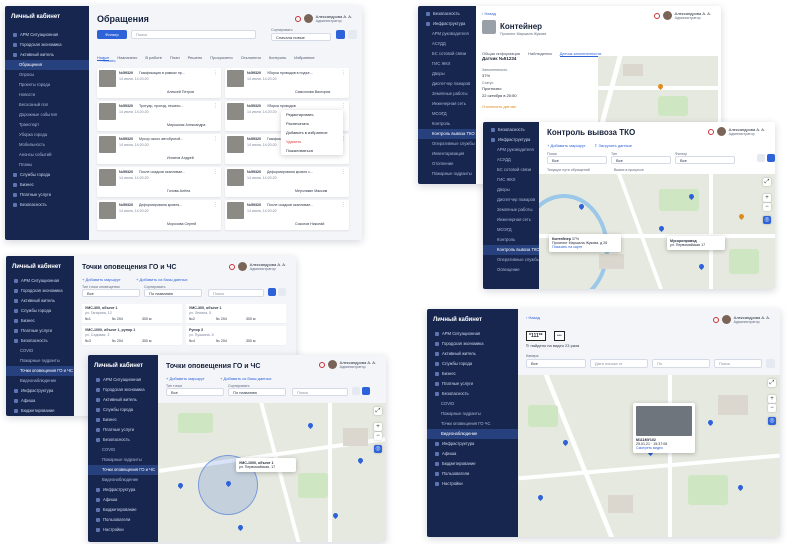 The height and width of the screenshot is (544, 800). I want to click on sidebar-item: Активный житель, so click(123, 400).